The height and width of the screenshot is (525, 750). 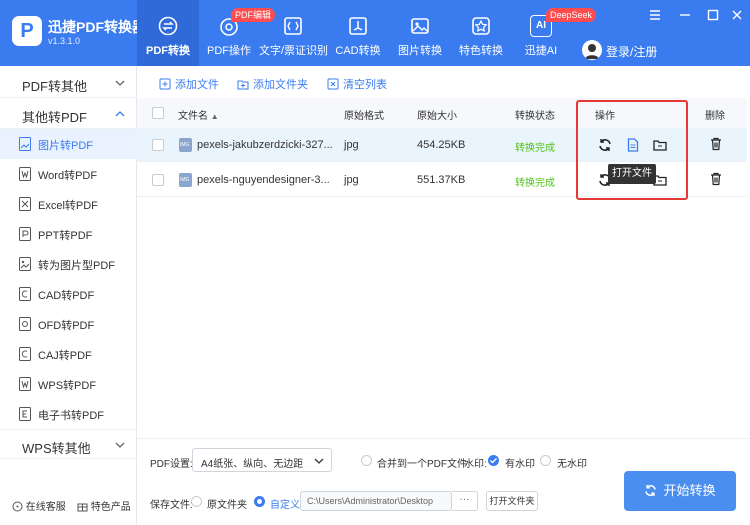 I want to click on with-watermark-radio, so click(x=493, y=460).